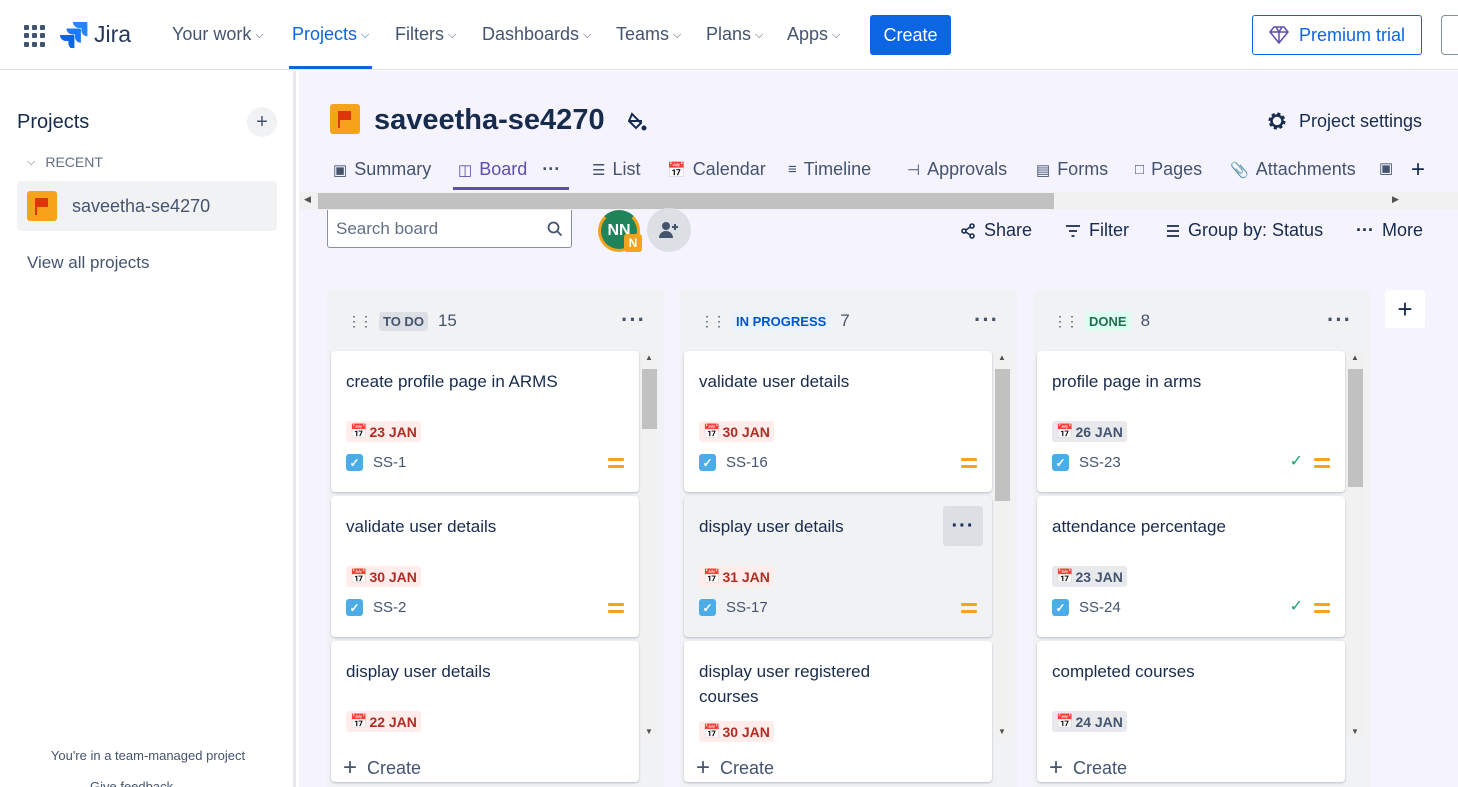 The height and width of the screenshot is (787, 1458). Describe the element at coordinates (1418, 170) in the screenshot. I see `add-tab-button: +` at that location.